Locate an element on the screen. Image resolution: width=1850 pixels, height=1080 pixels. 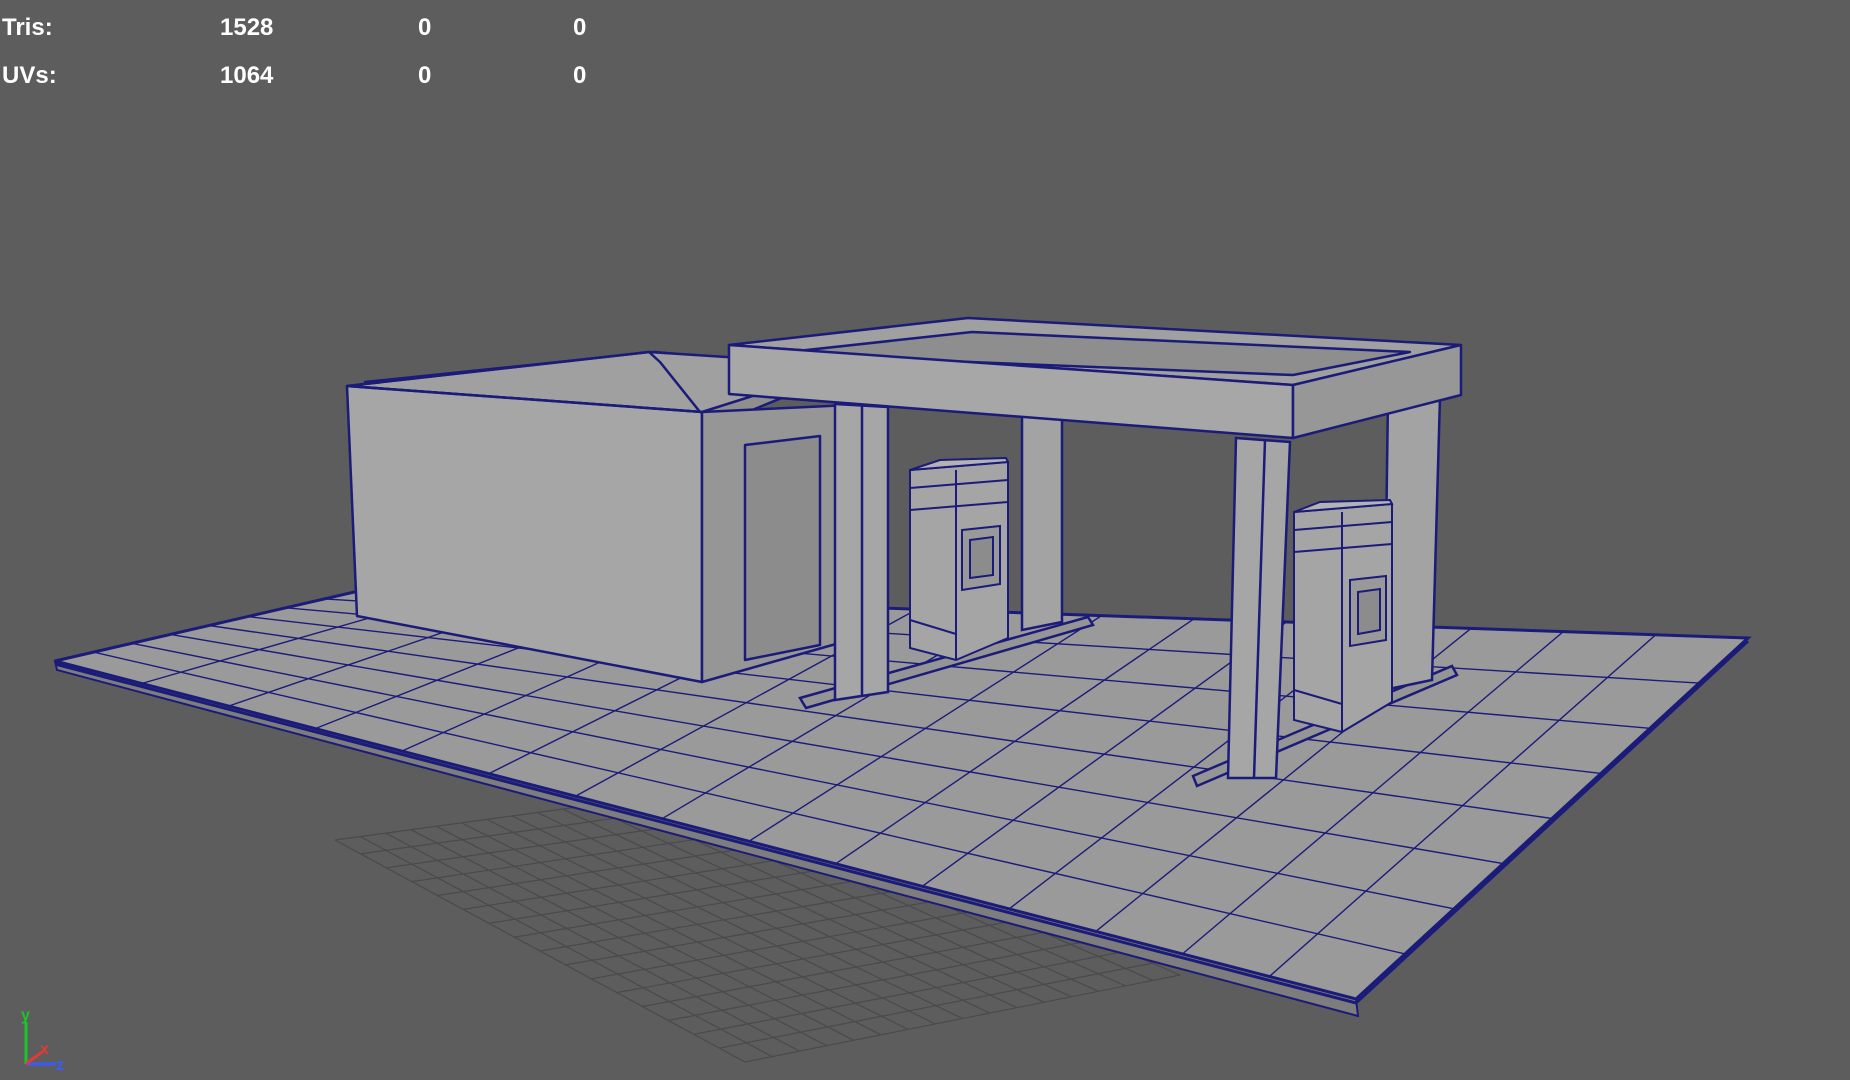
axis-y-label: y is located at coordinates (25, 1015).